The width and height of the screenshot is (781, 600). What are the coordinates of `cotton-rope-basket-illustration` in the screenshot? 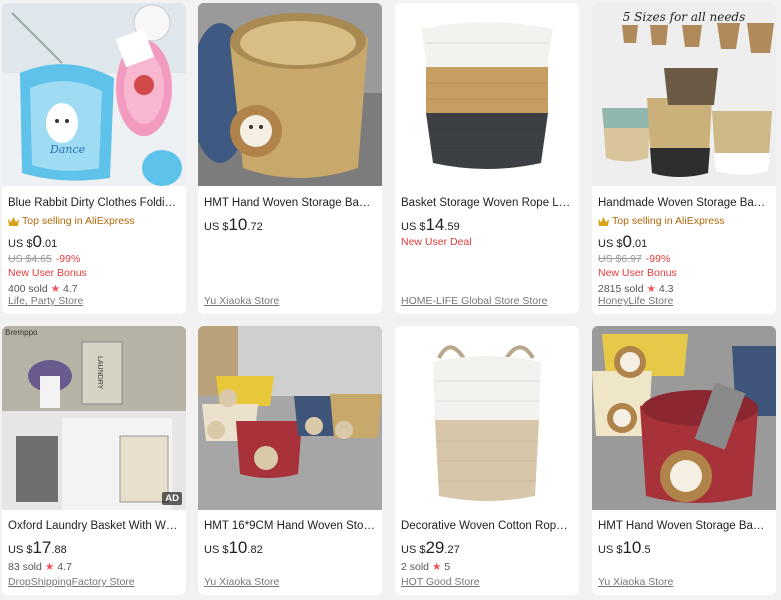 It's located at (487, 418).